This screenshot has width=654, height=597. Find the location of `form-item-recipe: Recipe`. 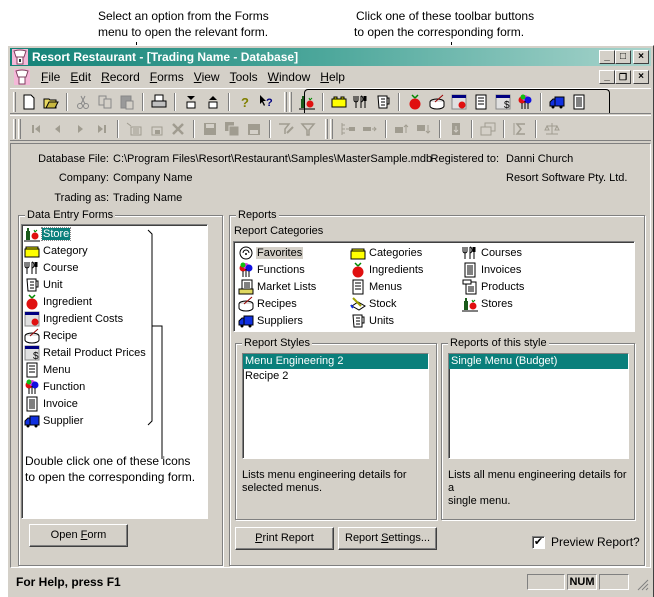

form-item-recipe: Recipe is located at coordinates (114, 335).